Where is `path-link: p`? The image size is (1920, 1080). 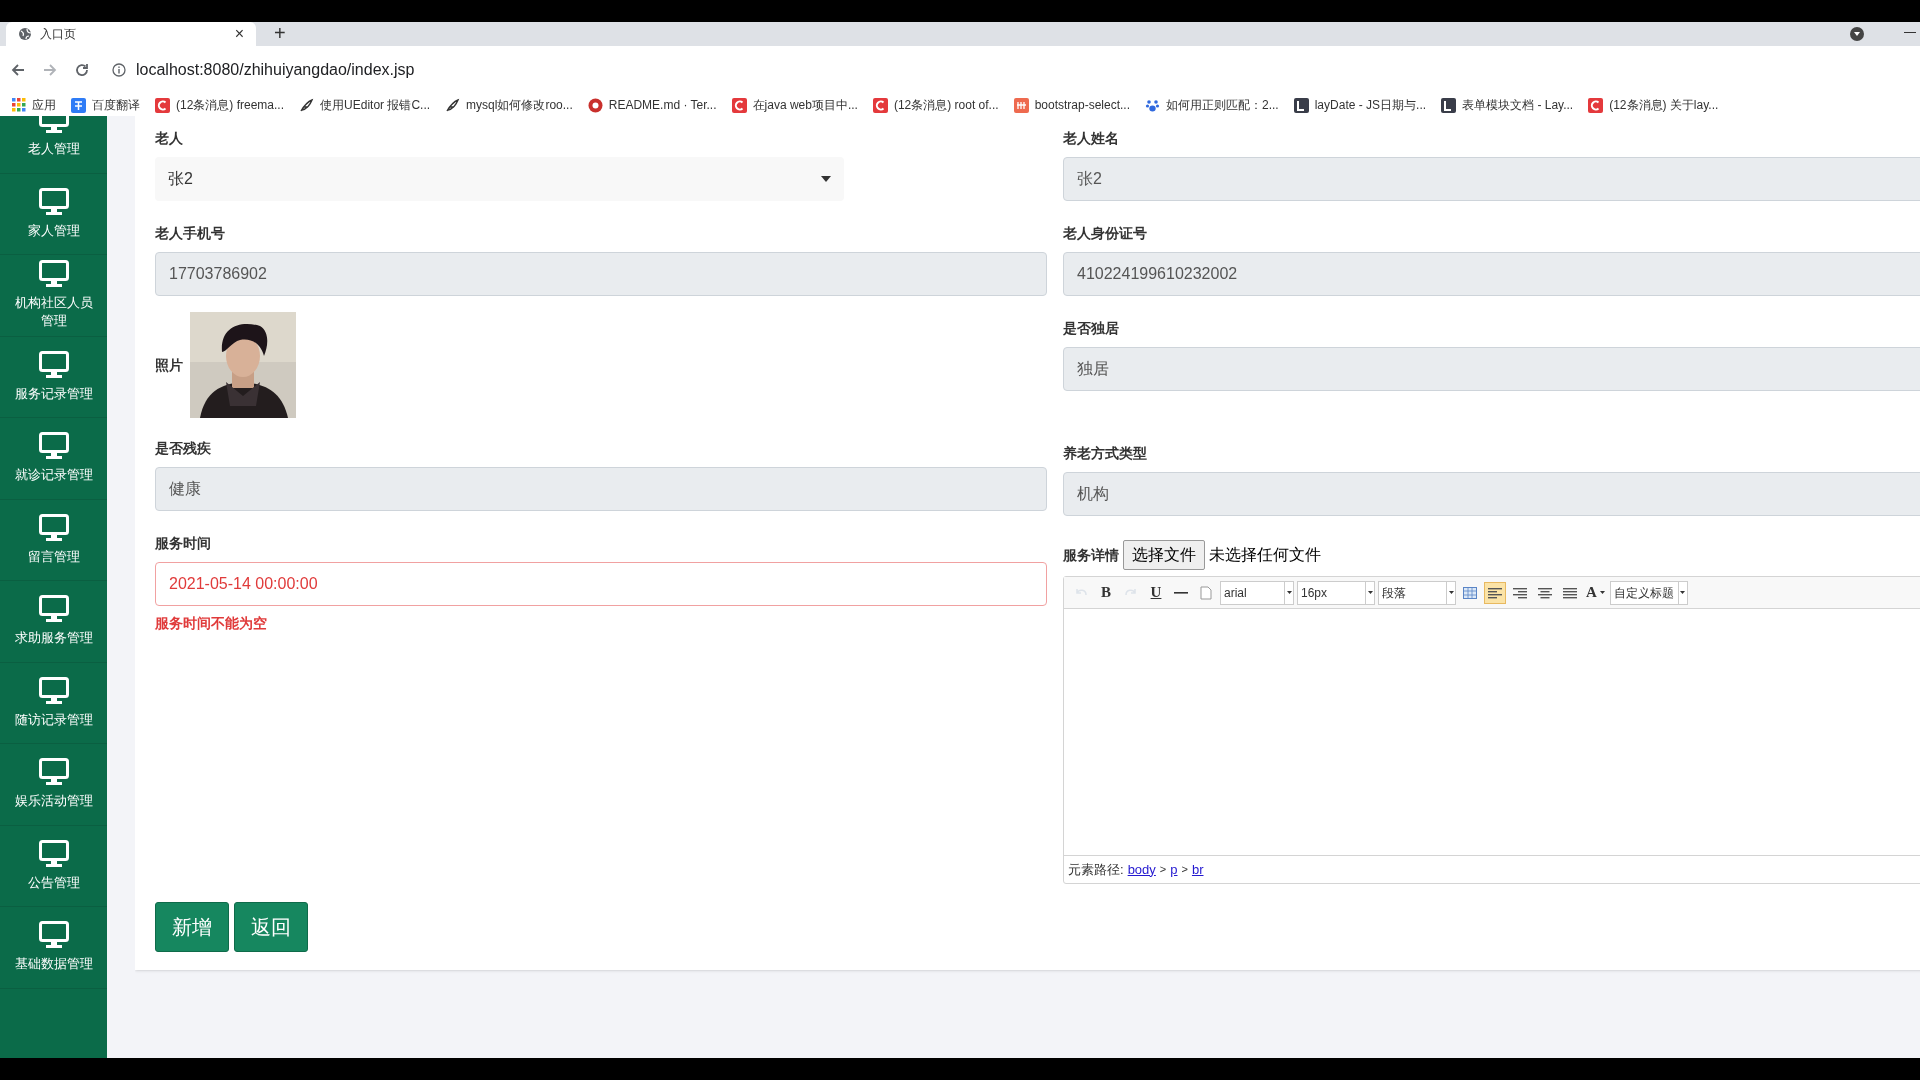 path-link: p is located at coordinates (1174, 869).